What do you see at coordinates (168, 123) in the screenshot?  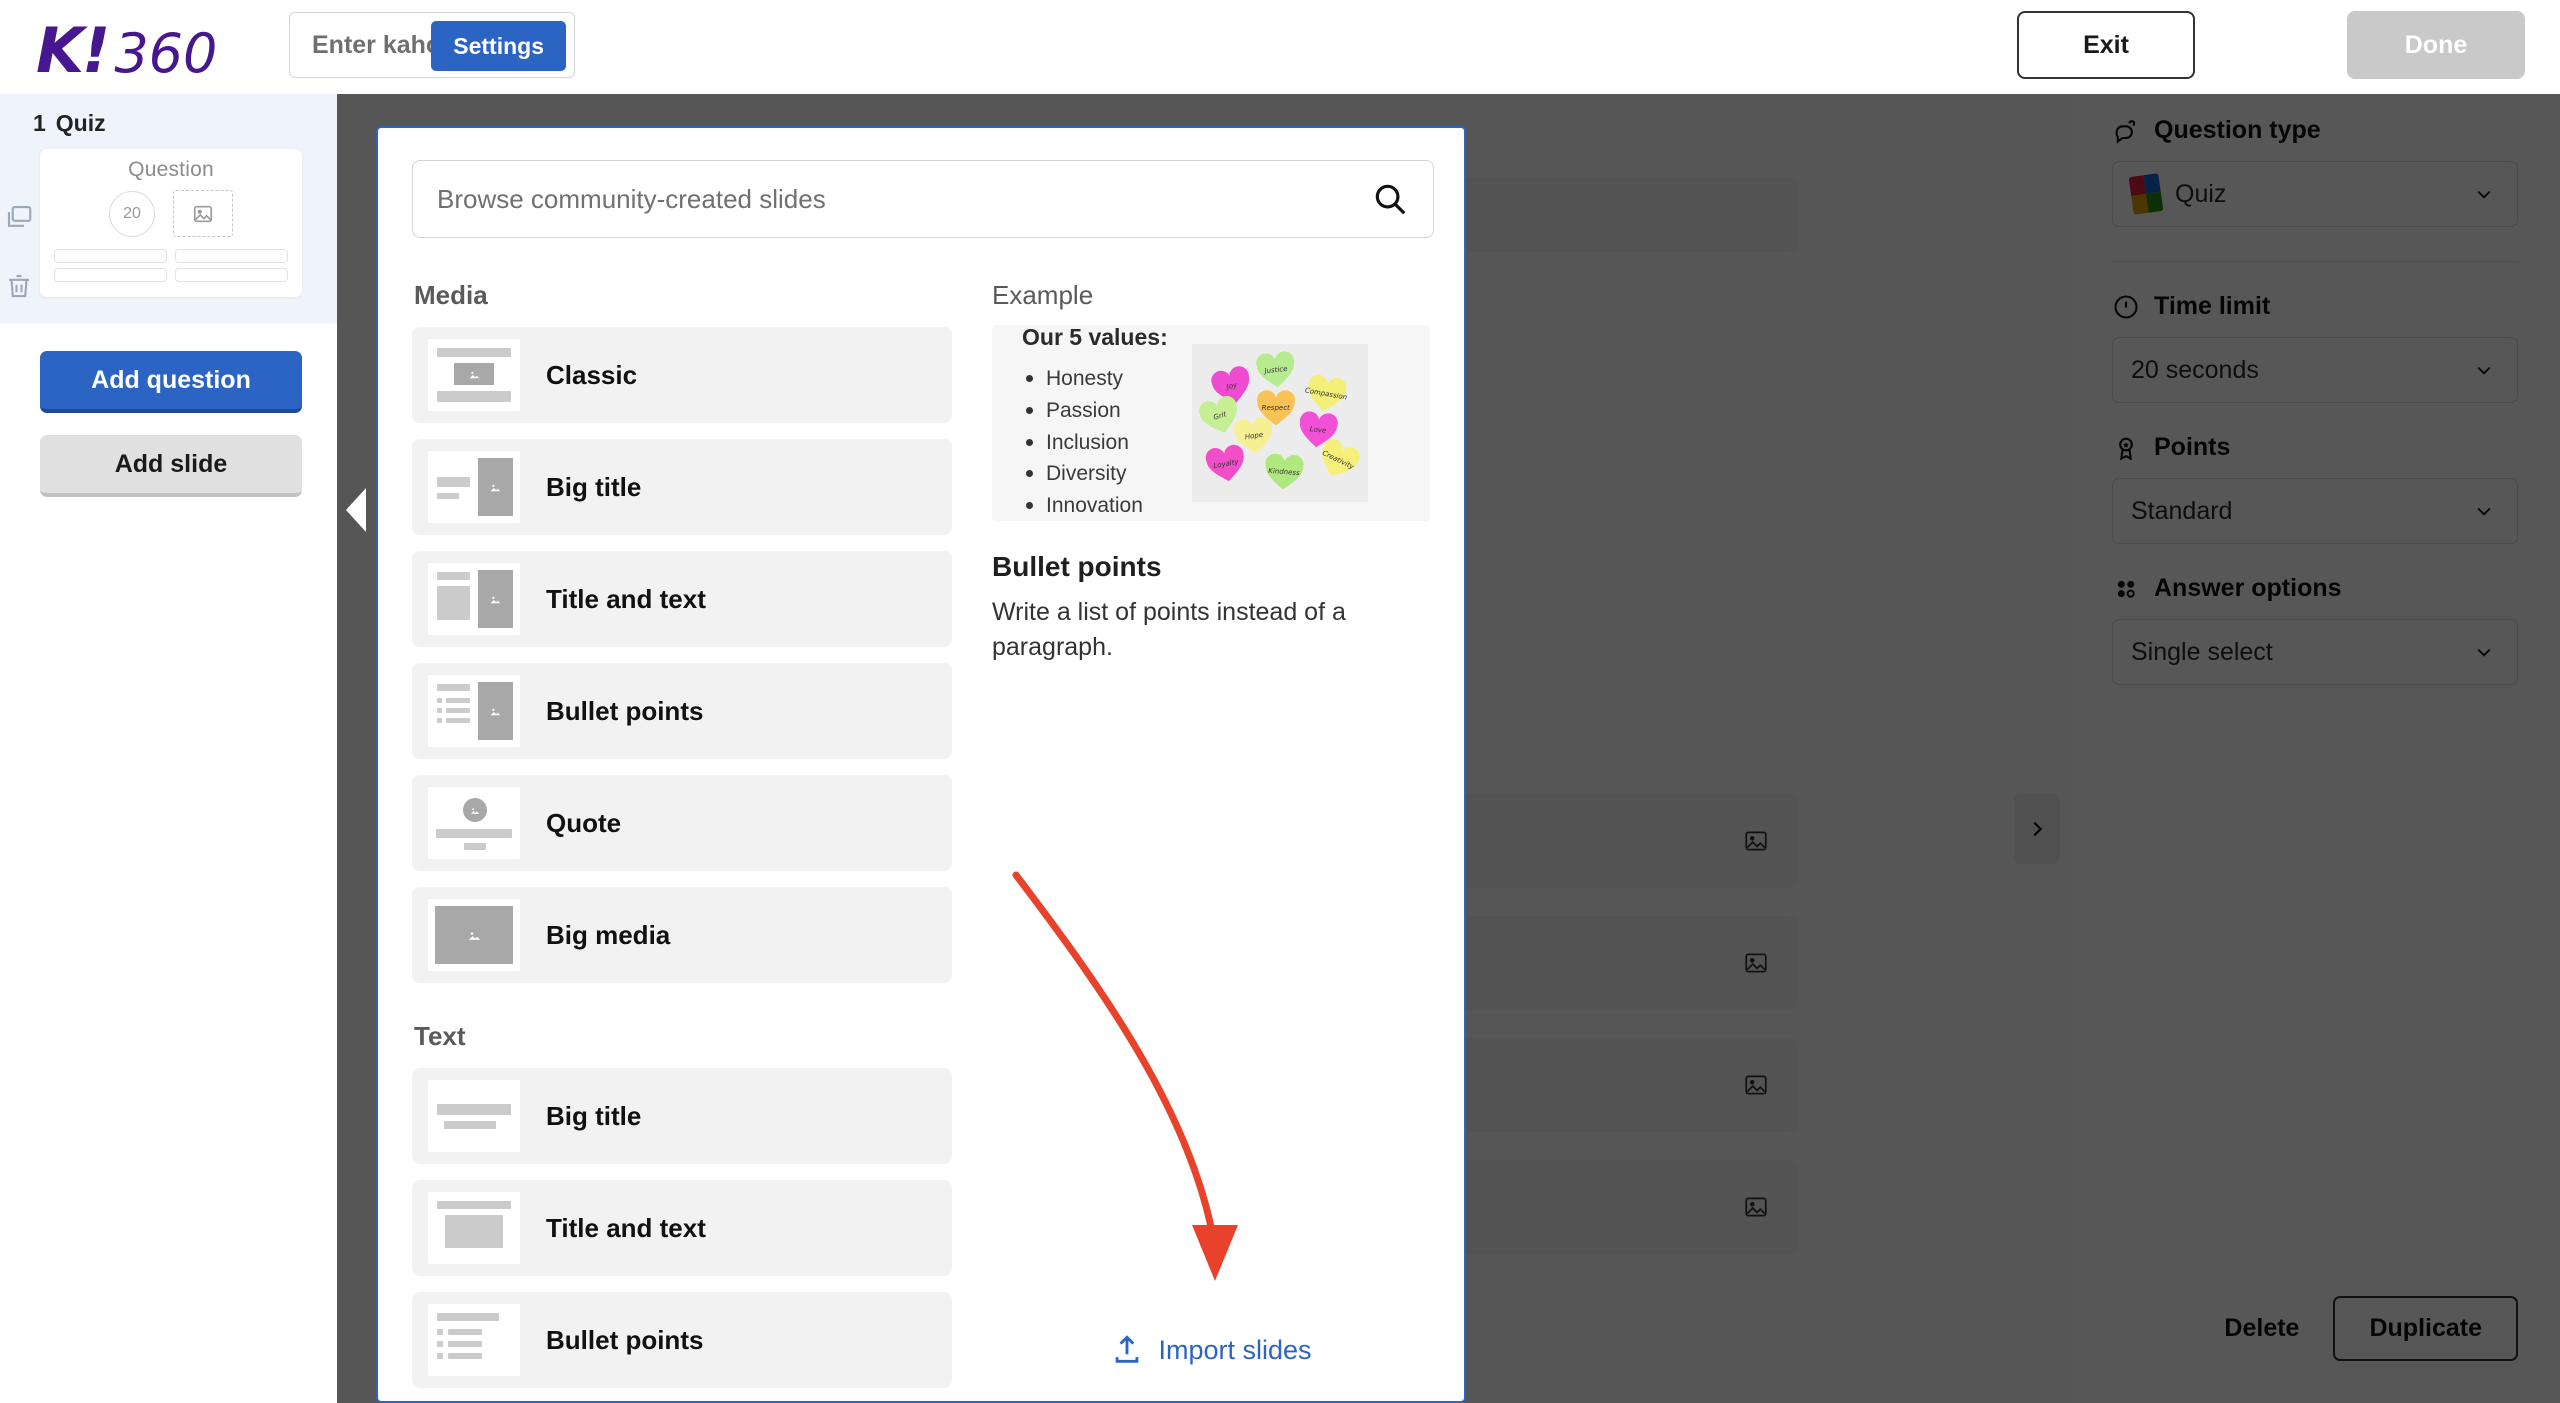 I see `slide-item-label: 1 Quiz` at bounding box center [168, 123].